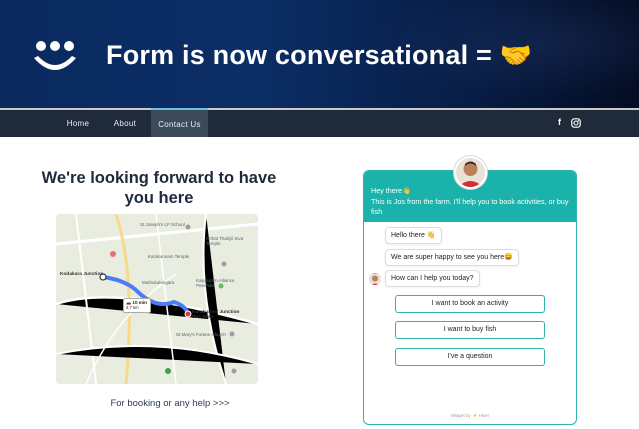 The height and width of the screenshot is (429, 639). I want to click on page-heading: We're looking forward to have you here, so click(159, 188).